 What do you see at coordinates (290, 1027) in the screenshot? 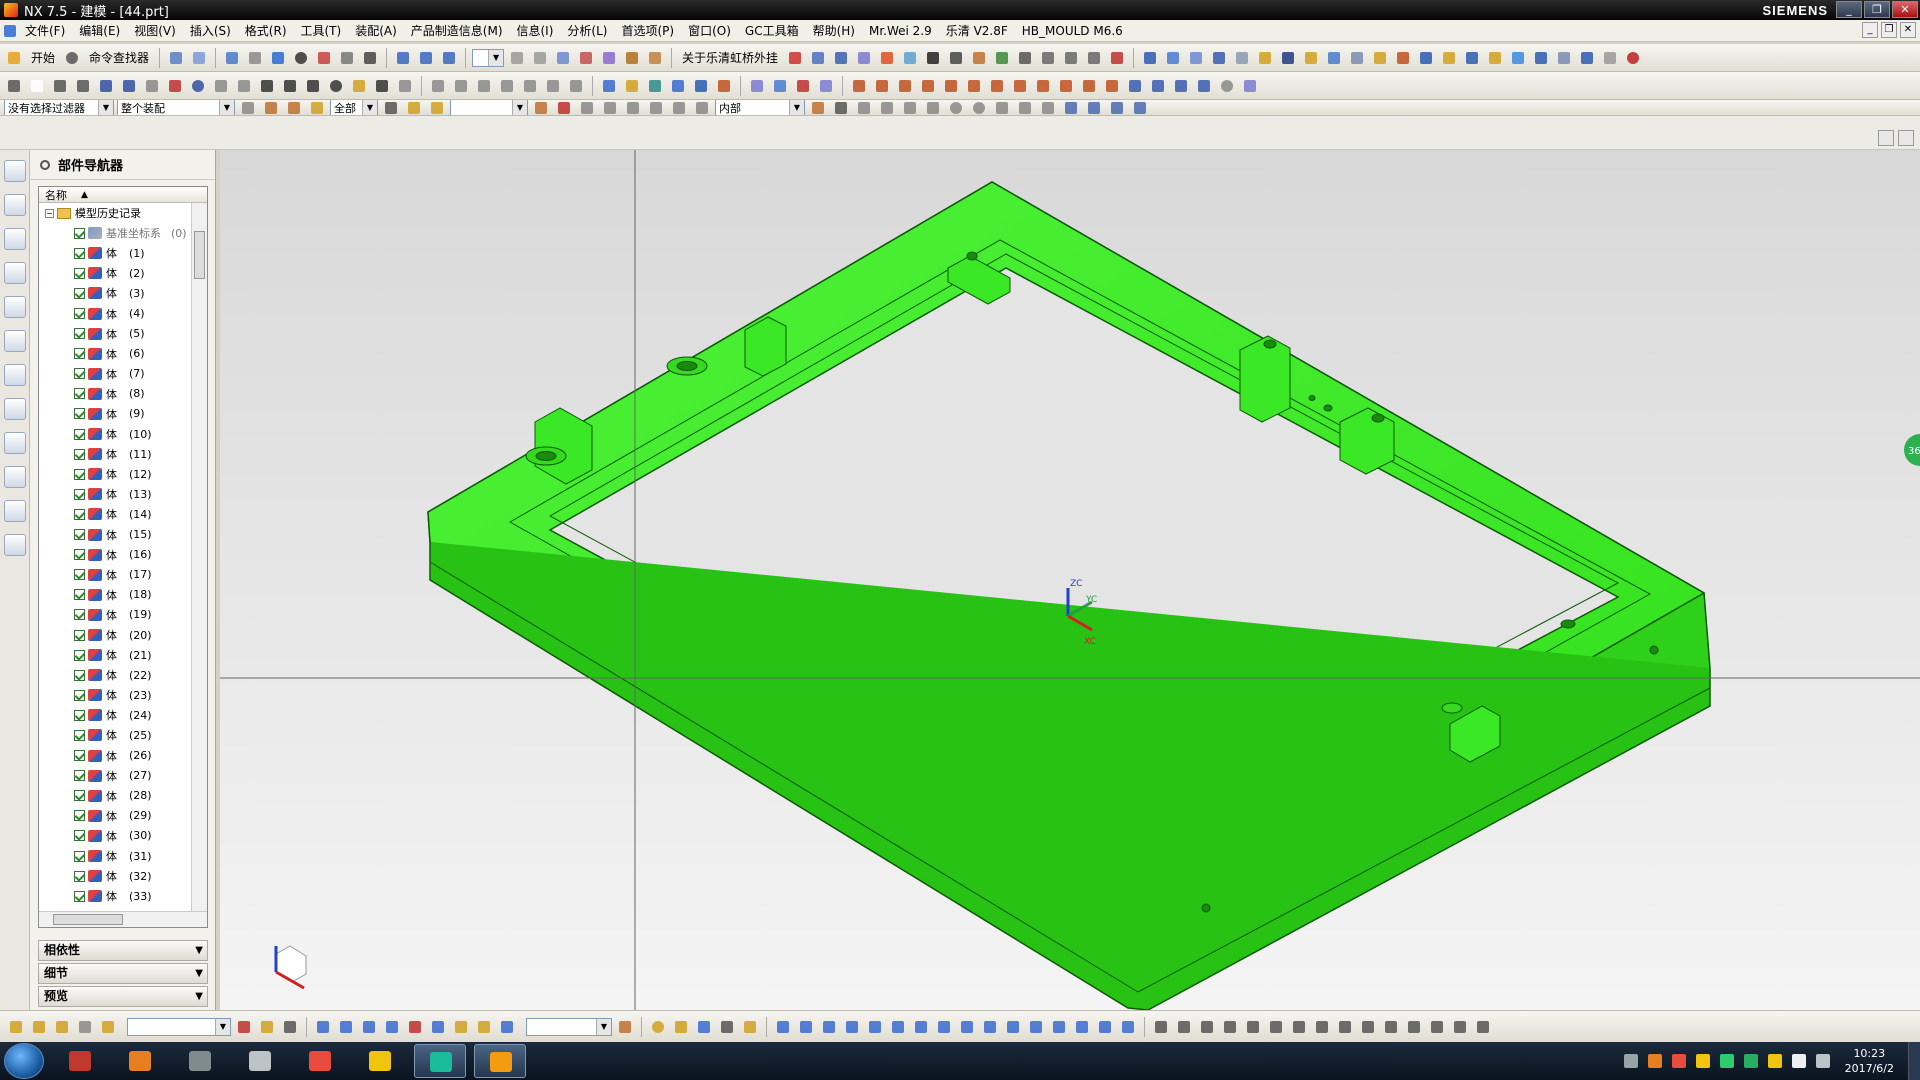
I see `bottom-tool-8-icon` at bounding box center [290, 1027].